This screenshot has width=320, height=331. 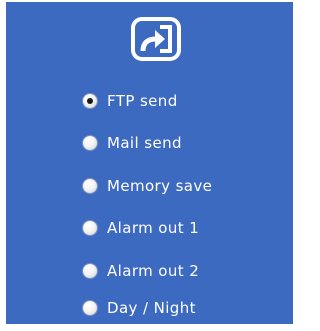 I want to click on option-alarm-out-1: Alarm out 1, so click(x=141, y=228).